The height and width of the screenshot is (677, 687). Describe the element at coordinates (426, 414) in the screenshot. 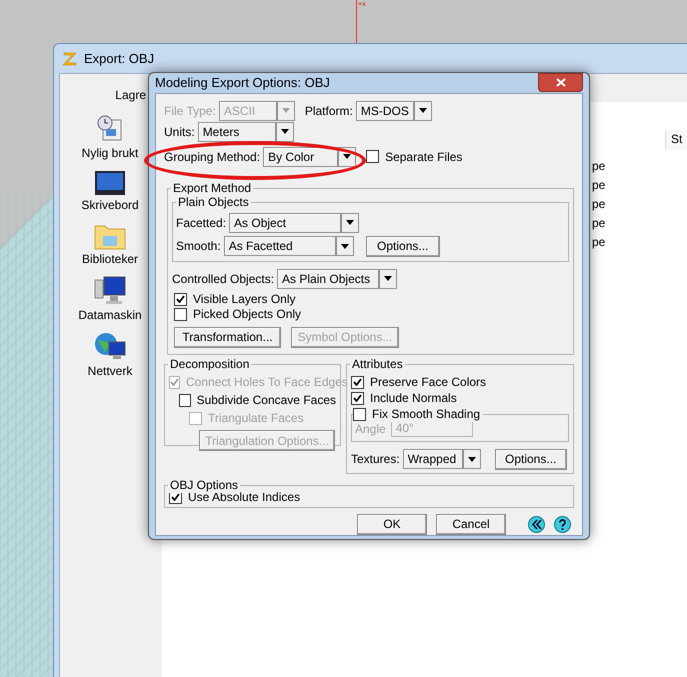

I see `checkbox-label: Fix Smooth Shading` at that location.